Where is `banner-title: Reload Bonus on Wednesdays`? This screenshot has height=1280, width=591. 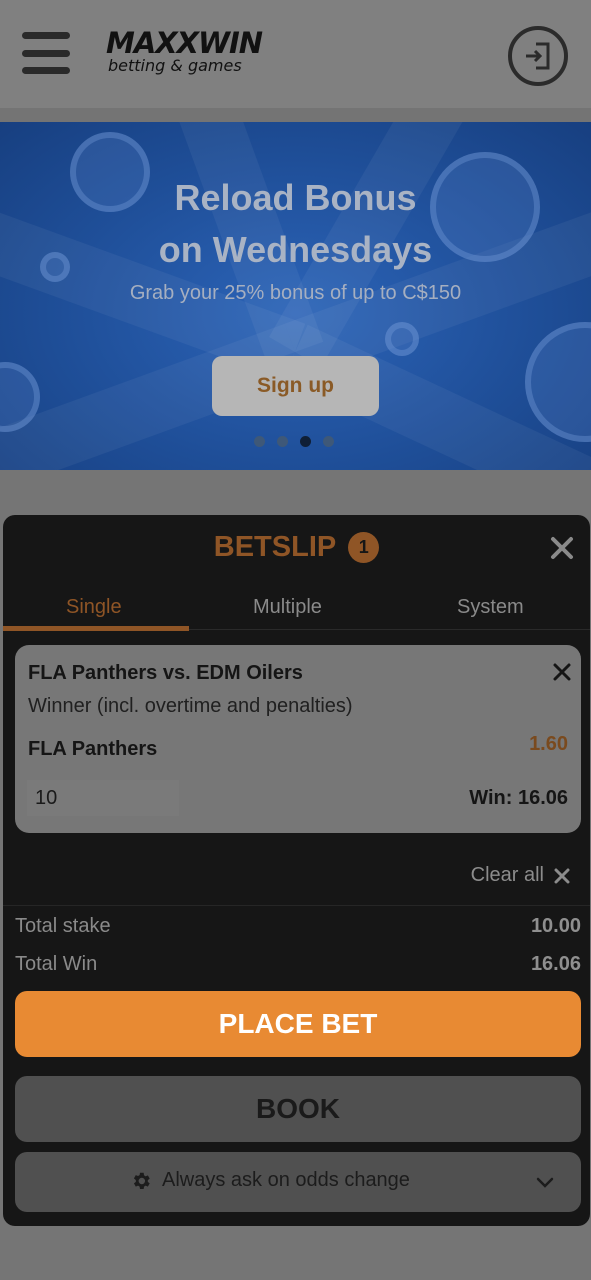 banner-title: Reload Bonus on Wednesdays is located at coordinates (295, 223).